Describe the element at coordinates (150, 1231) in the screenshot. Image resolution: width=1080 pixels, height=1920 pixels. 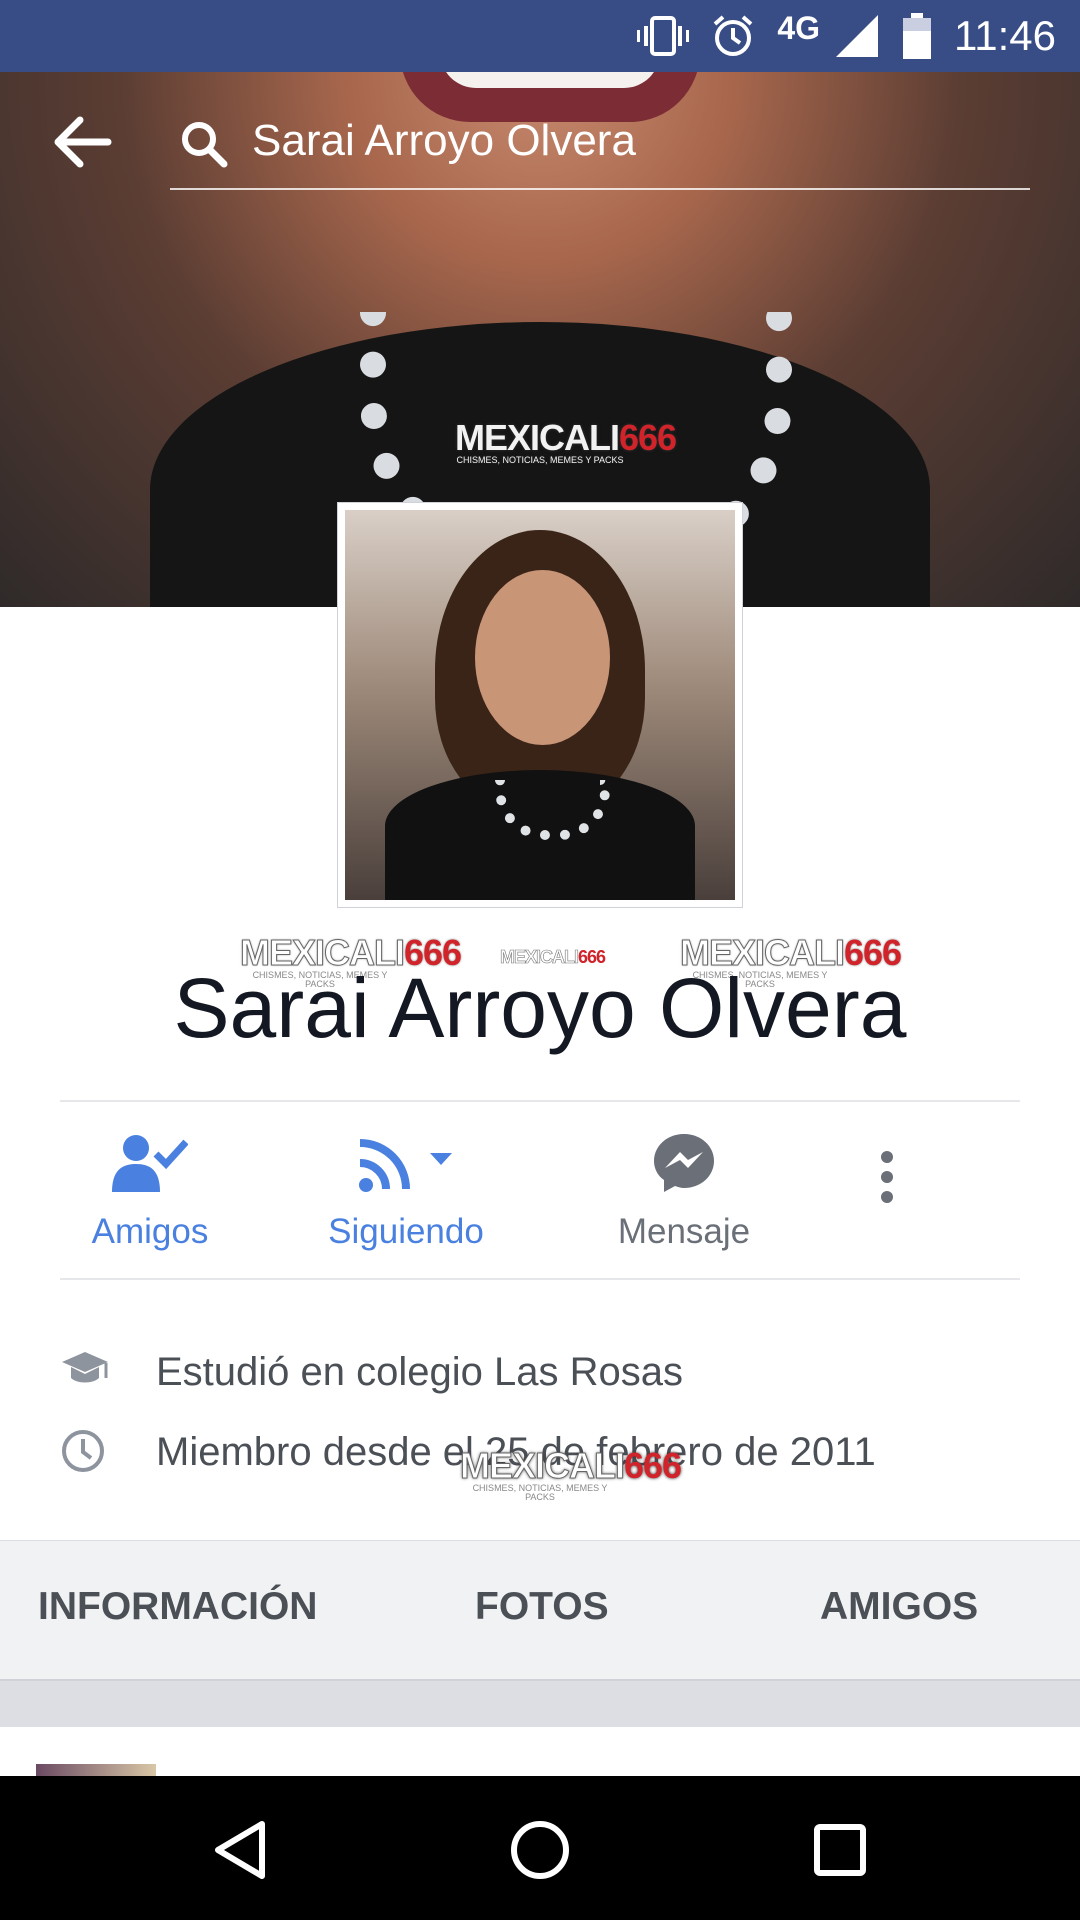
I see `friends-label: Amigos` at that location.